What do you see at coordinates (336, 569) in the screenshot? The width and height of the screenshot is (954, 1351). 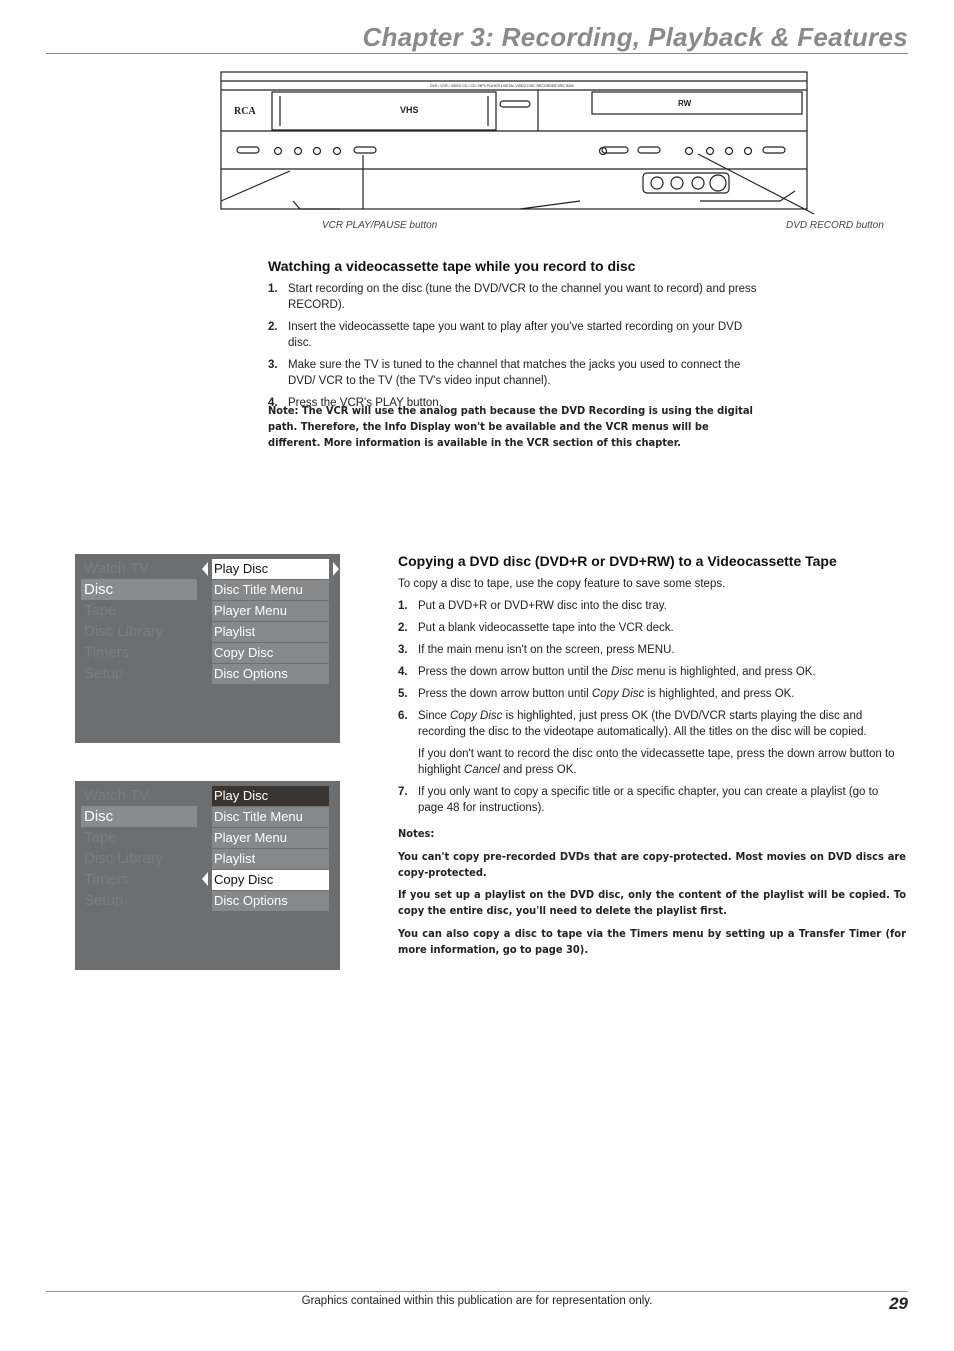 I see `arrow-right-icon` at bounding box center [336, 569].